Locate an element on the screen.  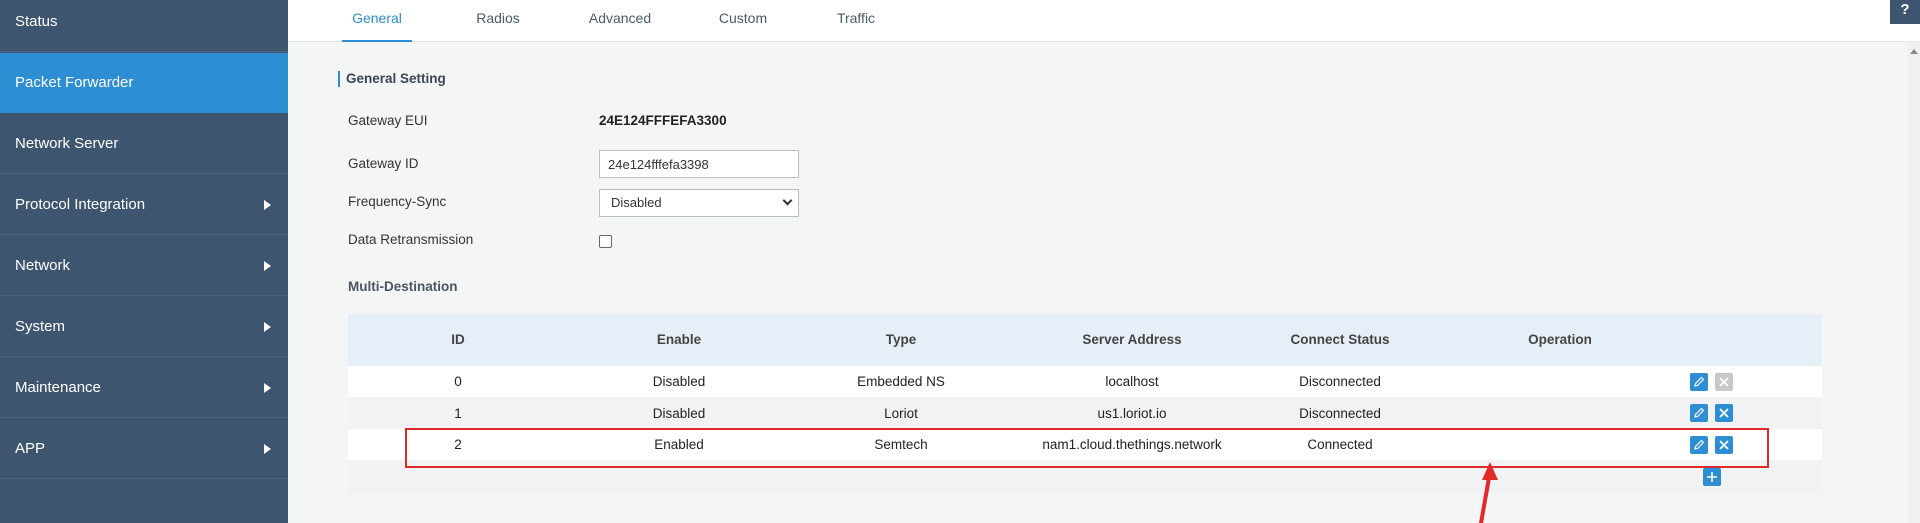
tab-custom: Custom is located at coordinates (743, 21).